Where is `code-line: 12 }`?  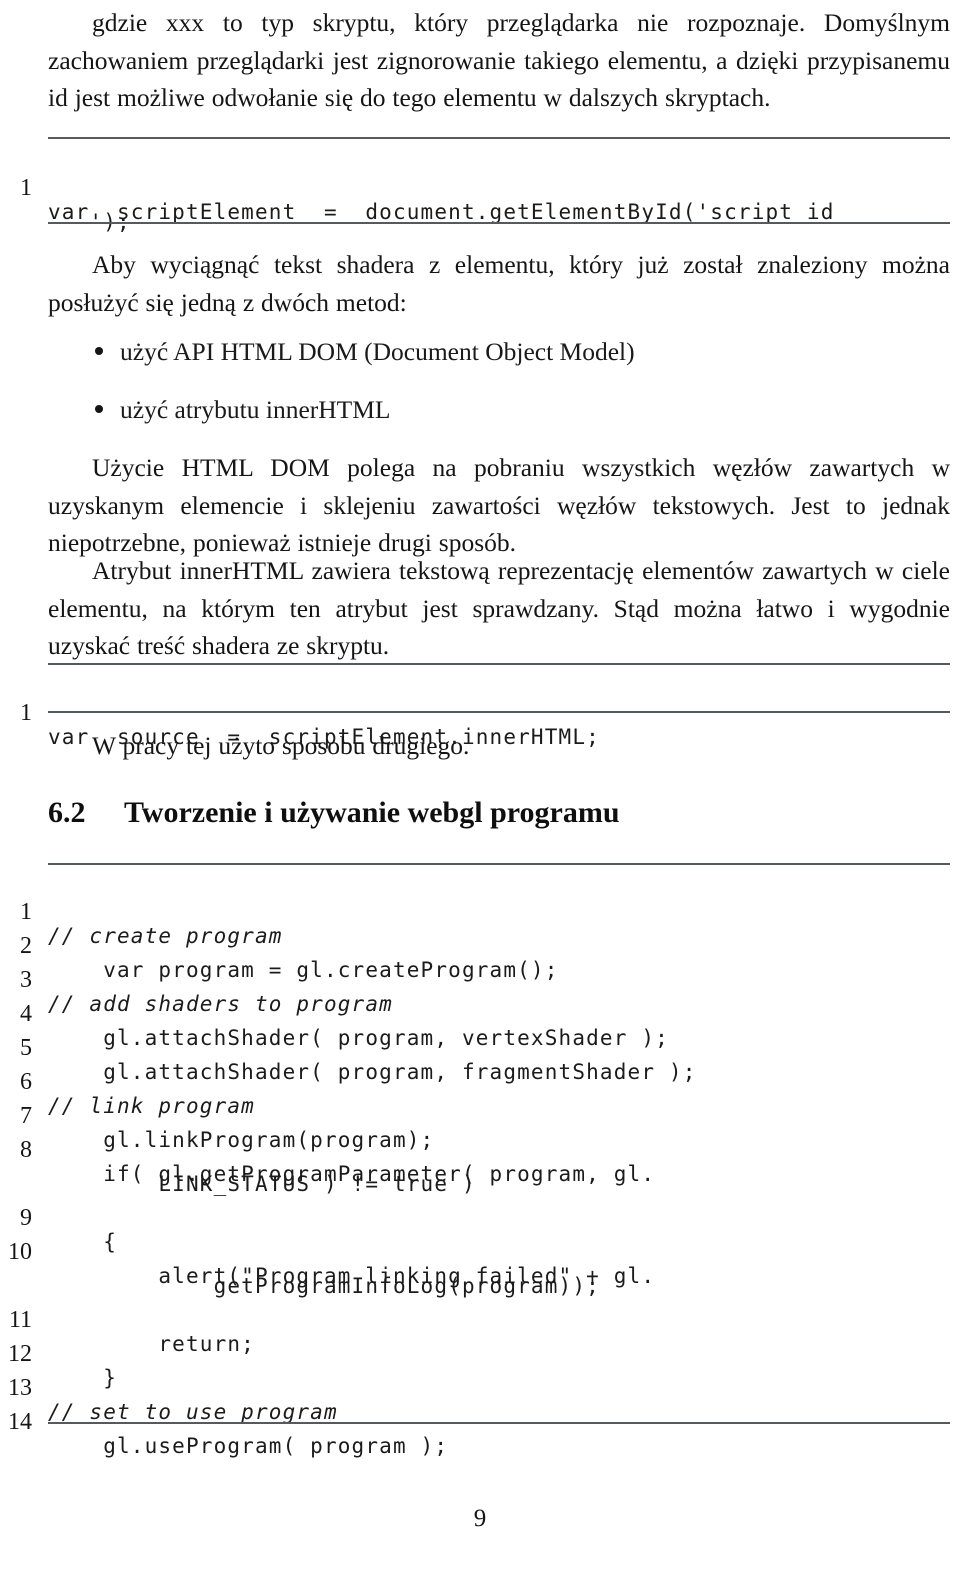
code-line: 12 } is located at coordinates (480, 1351).